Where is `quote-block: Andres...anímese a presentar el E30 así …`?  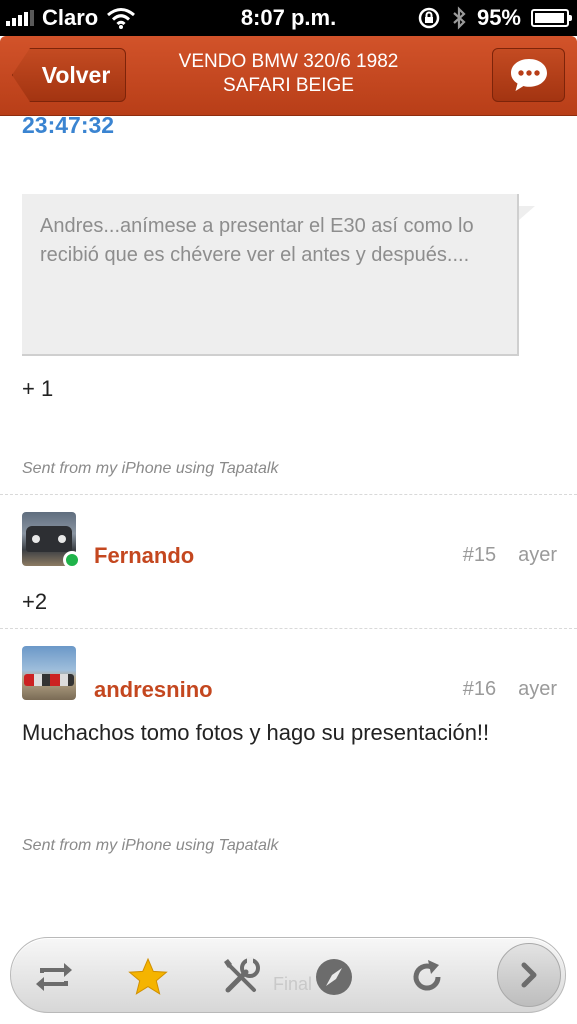
quote-block: Andres...anímese a presentar el E30 así … is located at coordinates (270, 275).